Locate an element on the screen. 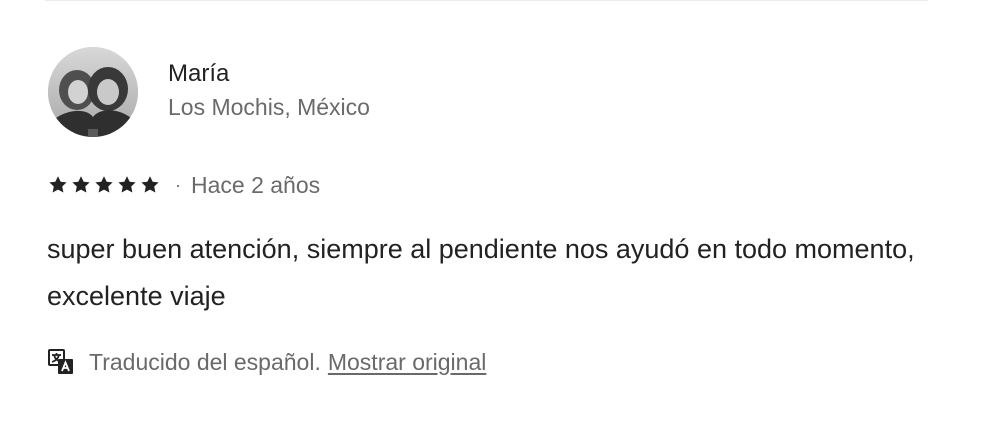 The image size is (983, 426). reviewer-header: María Los Mochis, México is located at coordinates (209, 92).